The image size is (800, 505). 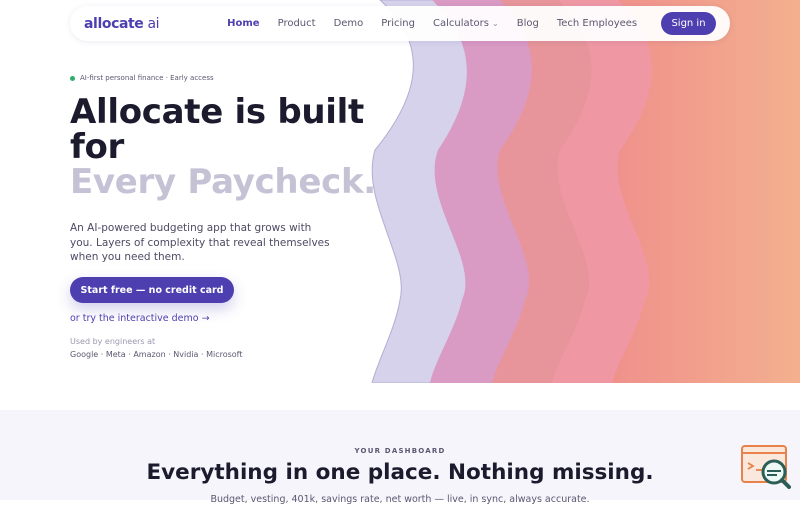 I want to click on hero-title: Allocate is built for, so click(x=217, y=129).